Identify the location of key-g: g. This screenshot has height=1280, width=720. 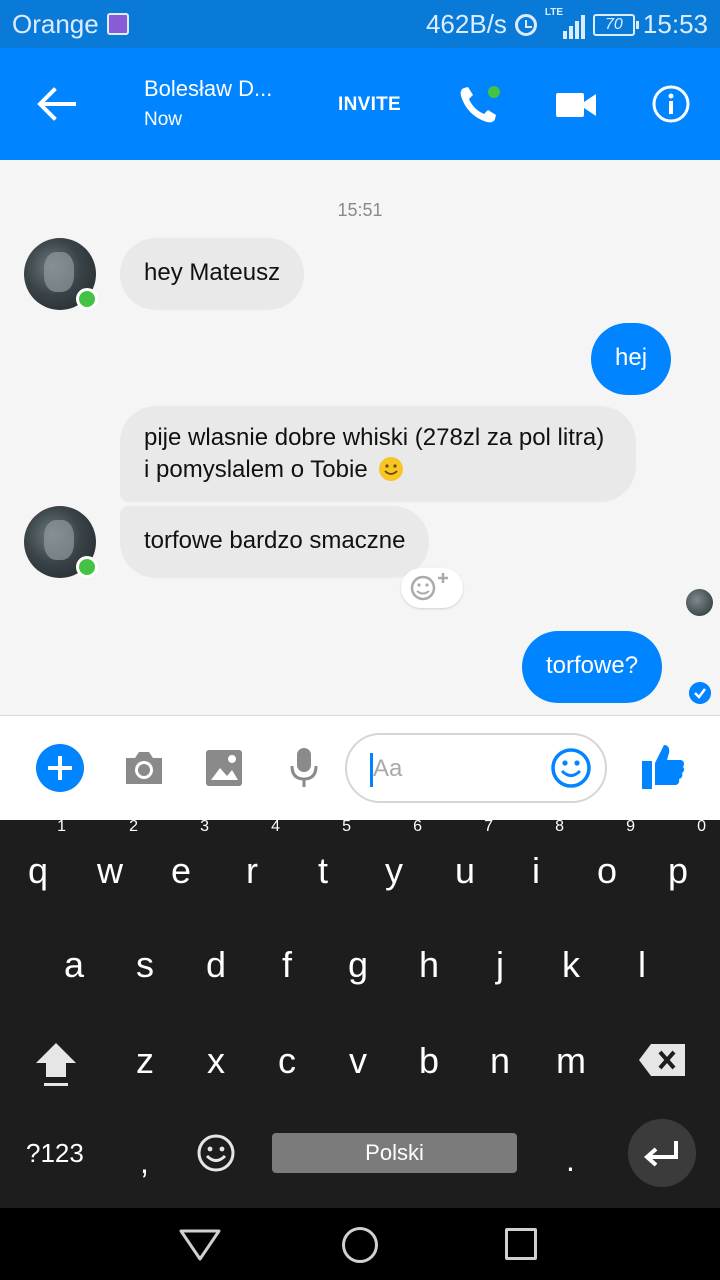
(358, 965).